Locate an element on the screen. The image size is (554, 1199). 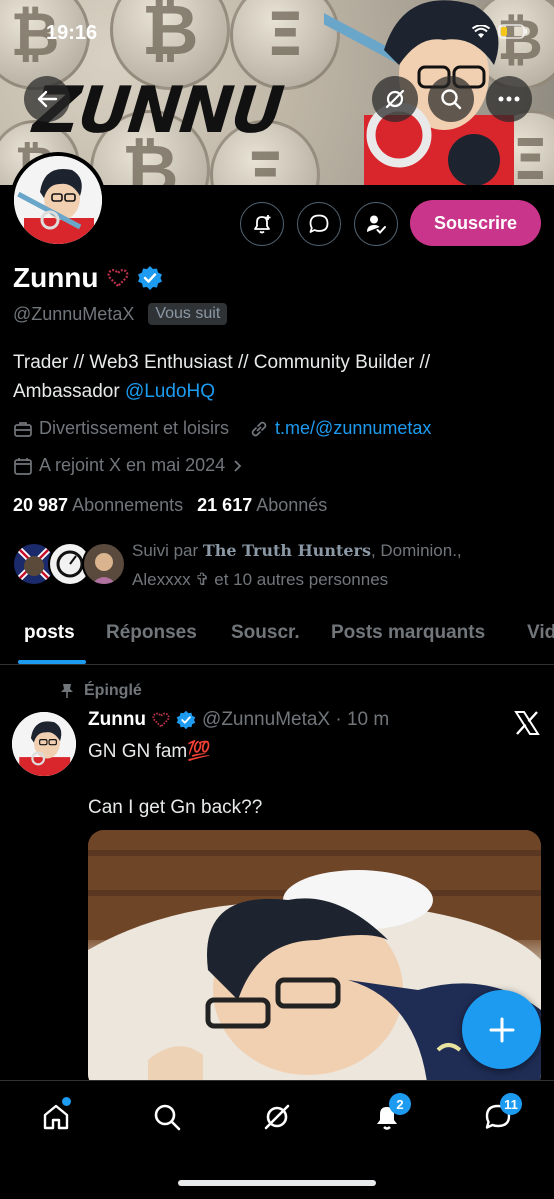
post-author-avatar is located at coordinates (44, 744).